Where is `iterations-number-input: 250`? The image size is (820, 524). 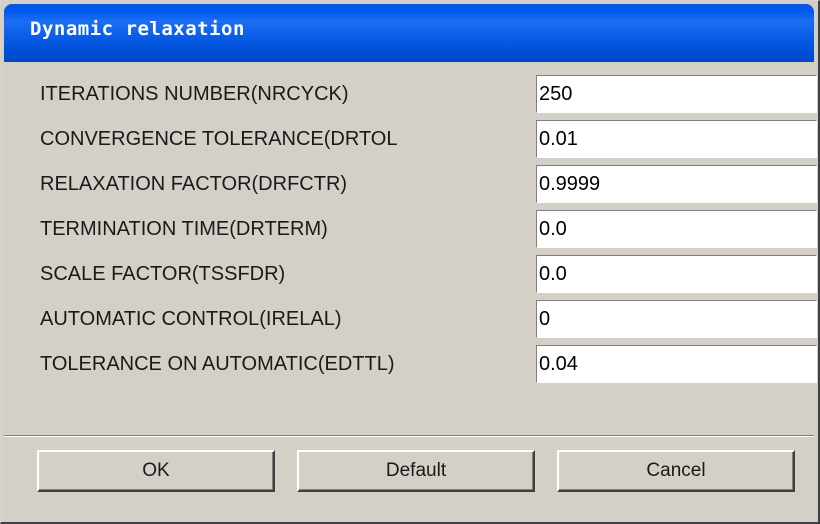
iterations-number-input: 250 is located at coordinates (676, 94).